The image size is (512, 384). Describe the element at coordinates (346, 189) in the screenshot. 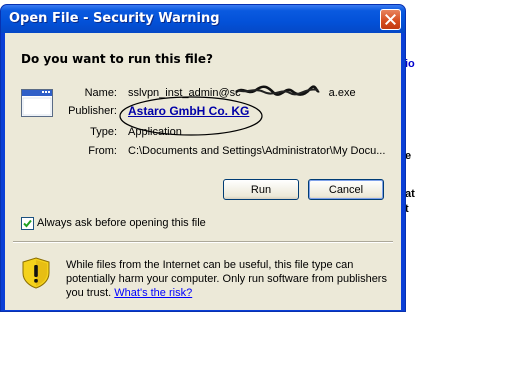

I see `cancel-button: Cancel` at that location.